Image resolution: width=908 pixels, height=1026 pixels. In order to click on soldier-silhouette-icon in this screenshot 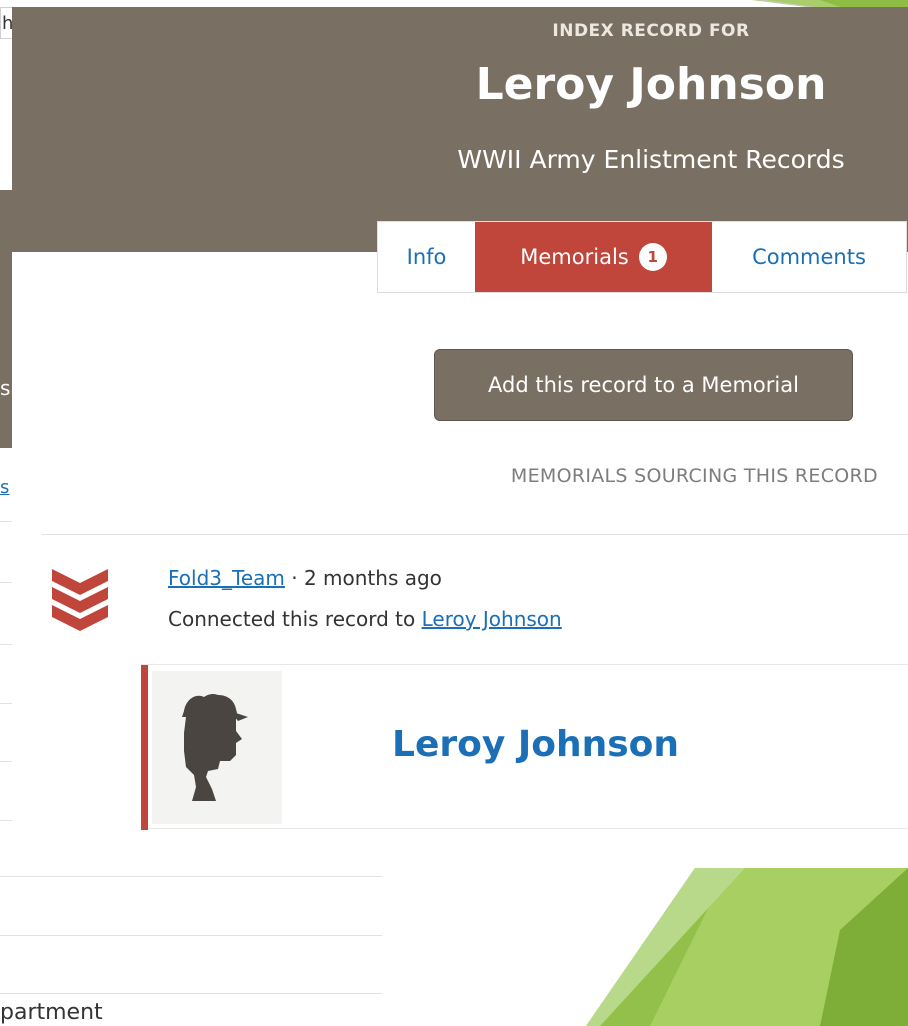, I will do `click(215, 747)`.